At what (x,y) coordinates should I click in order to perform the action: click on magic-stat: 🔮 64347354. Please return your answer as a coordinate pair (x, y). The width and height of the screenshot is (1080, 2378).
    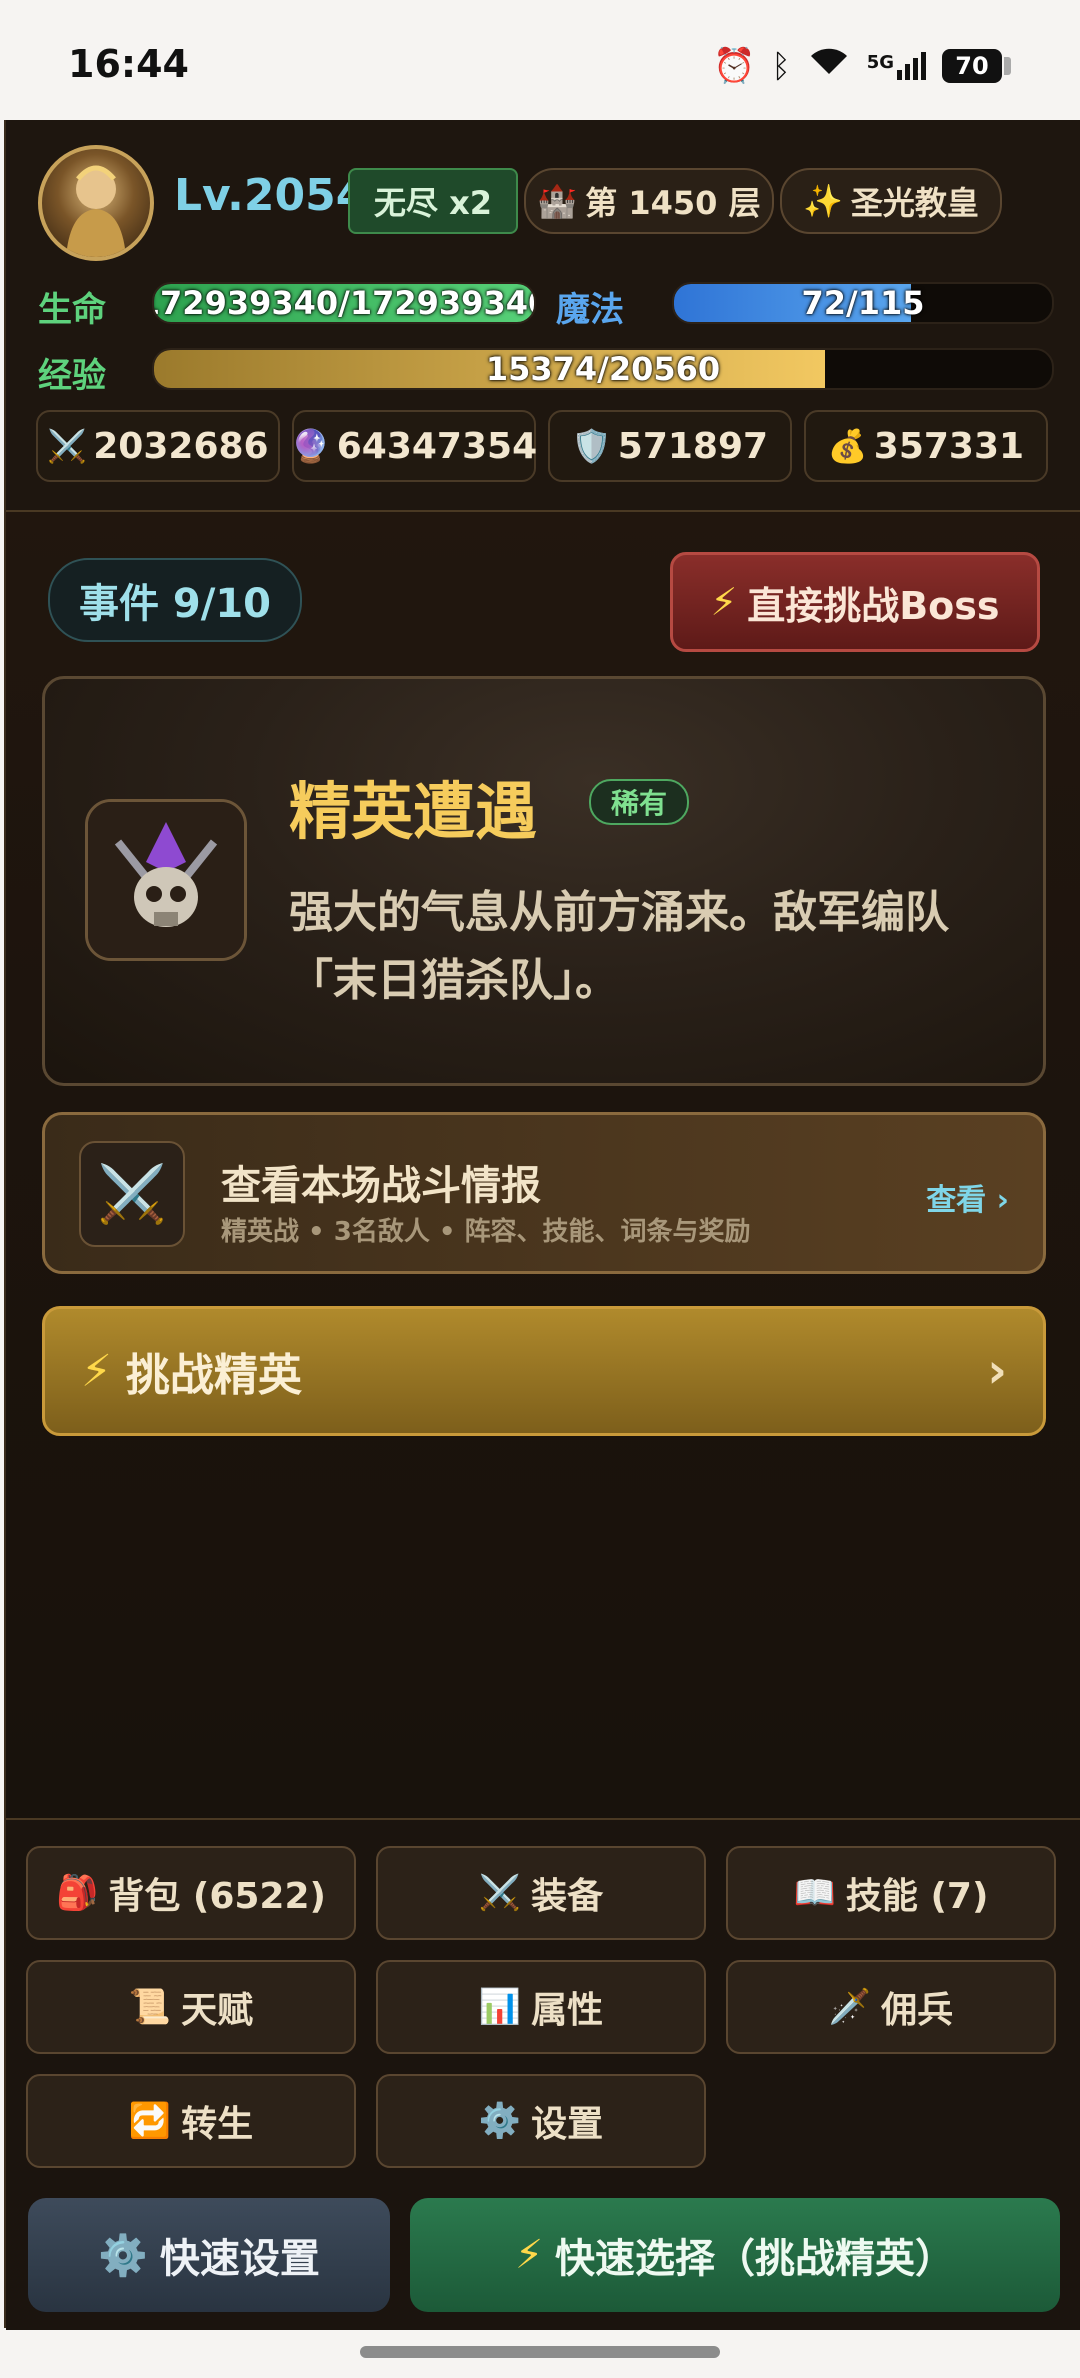
    Looking at the image, I should click on (414, 446).